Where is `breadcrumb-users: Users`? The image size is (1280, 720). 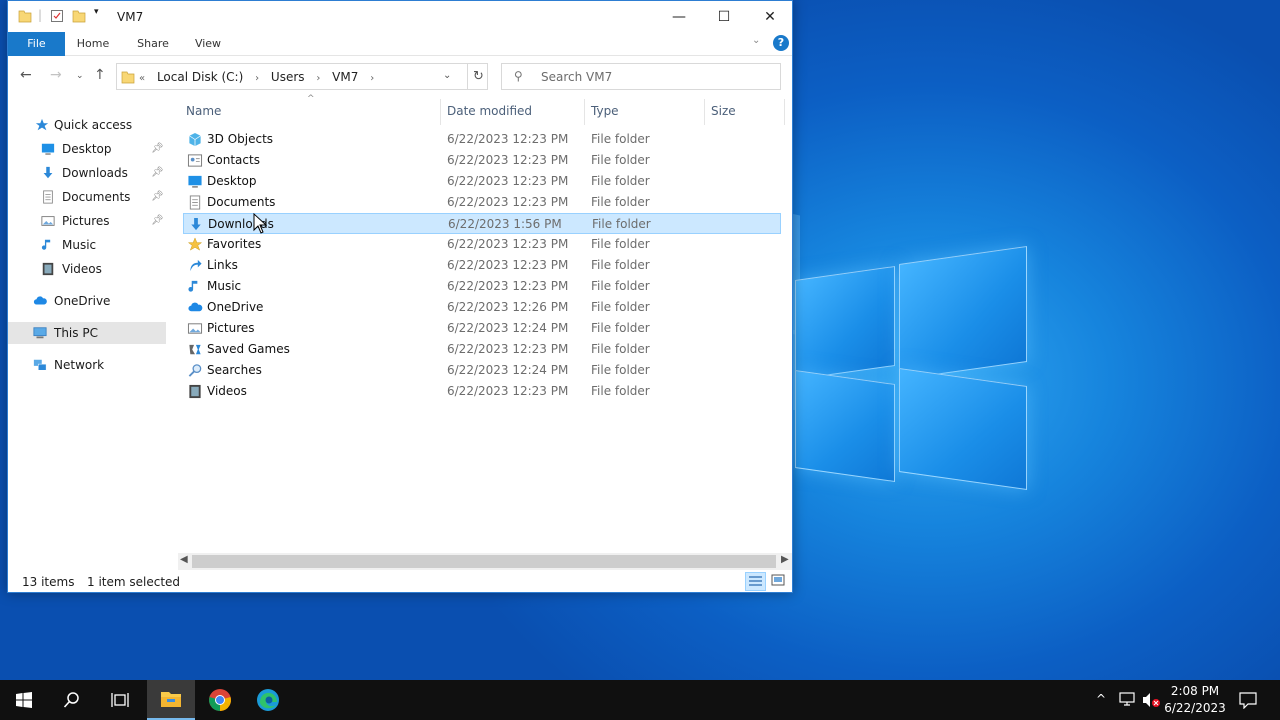 breadcrumb-users: Users is located at coordinates (288, 77).